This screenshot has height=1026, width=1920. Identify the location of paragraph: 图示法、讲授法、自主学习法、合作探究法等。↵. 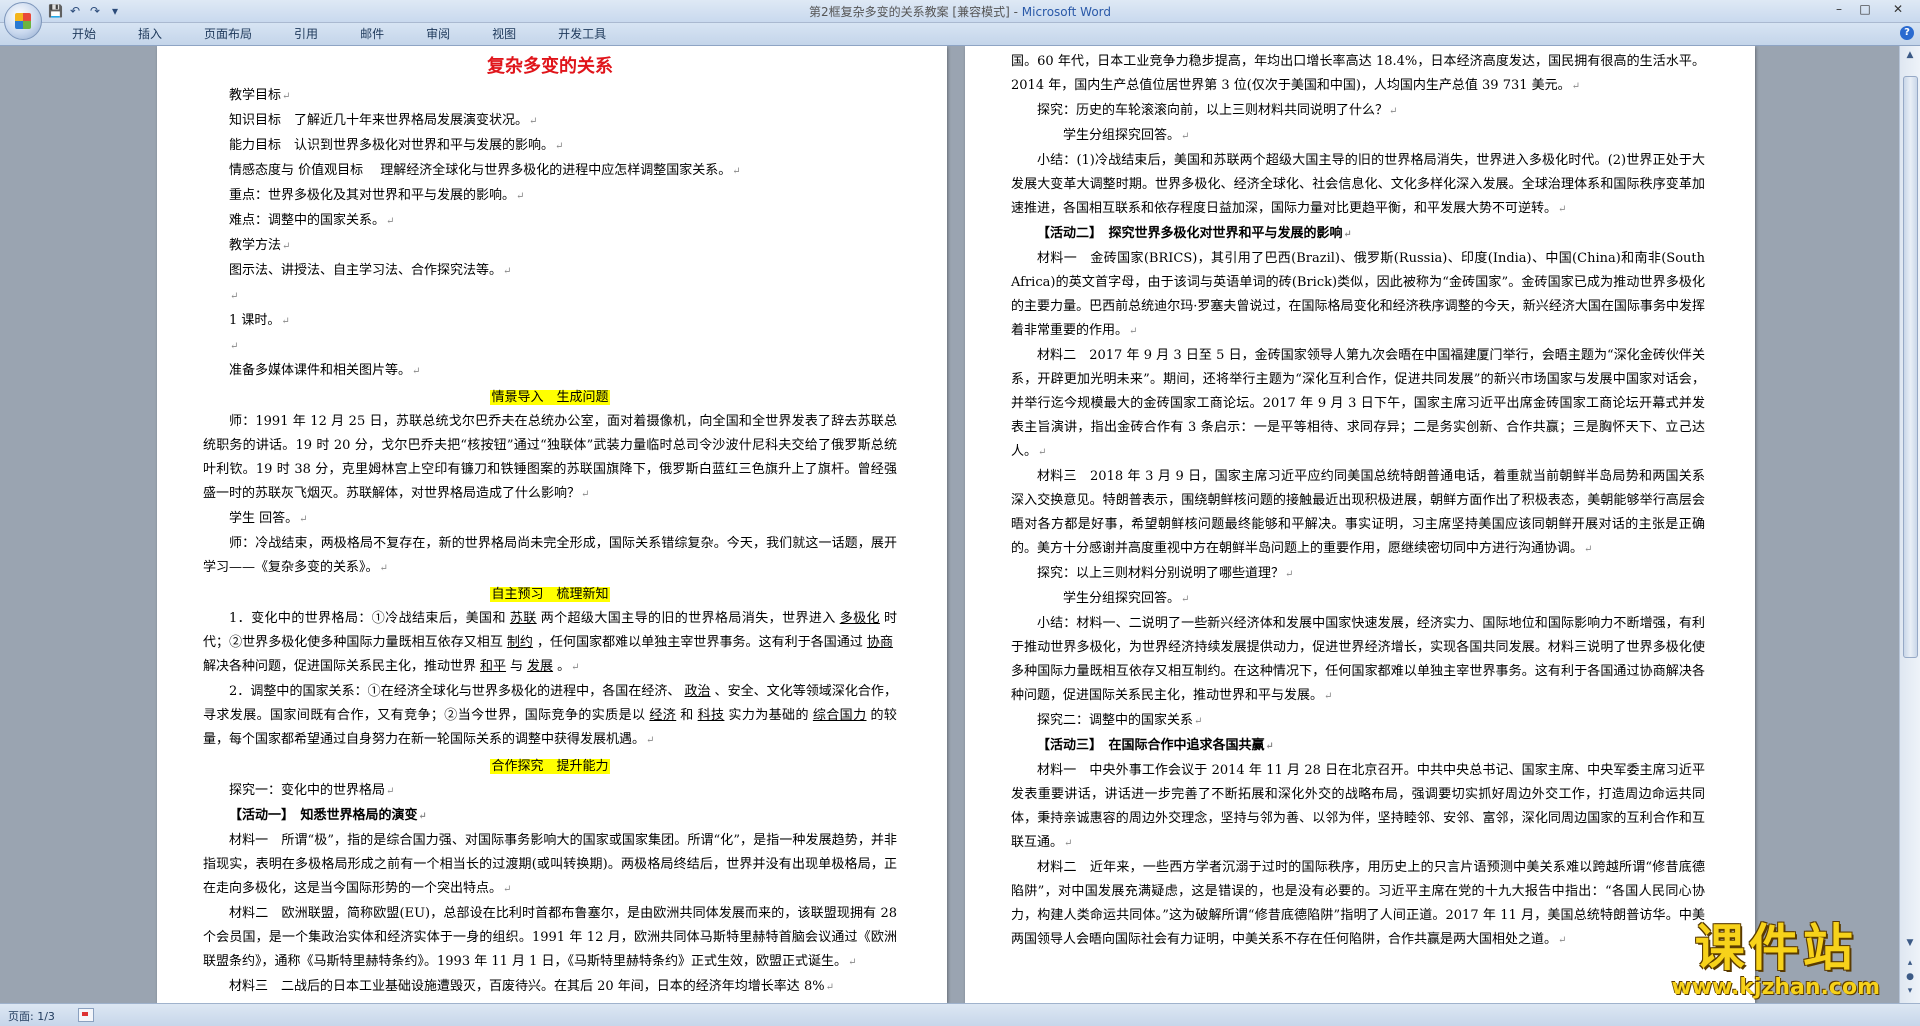
(370, 270).